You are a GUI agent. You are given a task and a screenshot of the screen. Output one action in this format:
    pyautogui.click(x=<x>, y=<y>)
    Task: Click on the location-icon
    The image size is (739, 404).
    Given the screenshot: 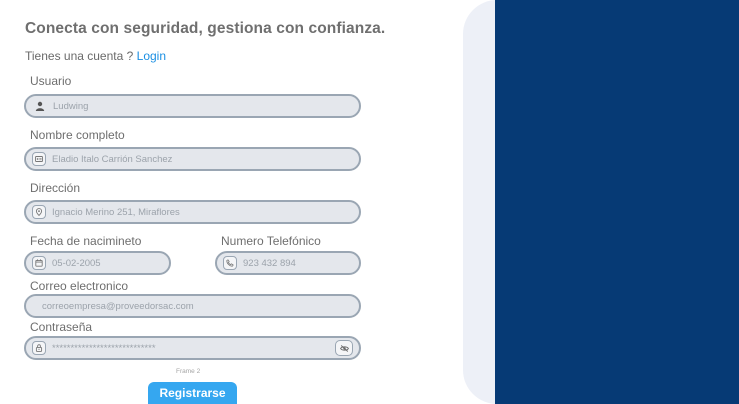 What is the action you would take?
    pyautogui.click(x=39, y=212)
    